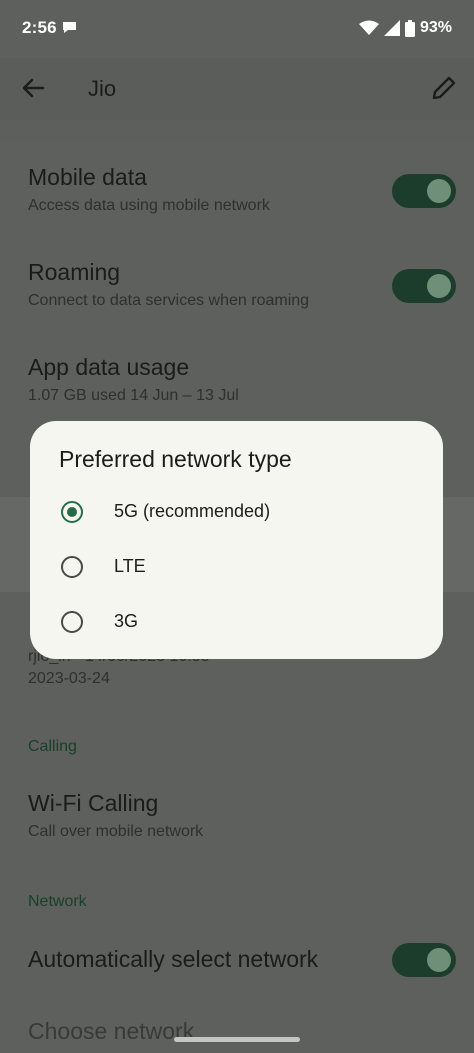 The width and height of the screenshot is (474, 1053). I want to click on dialog-title: Preferred network type, so click(175, 459).